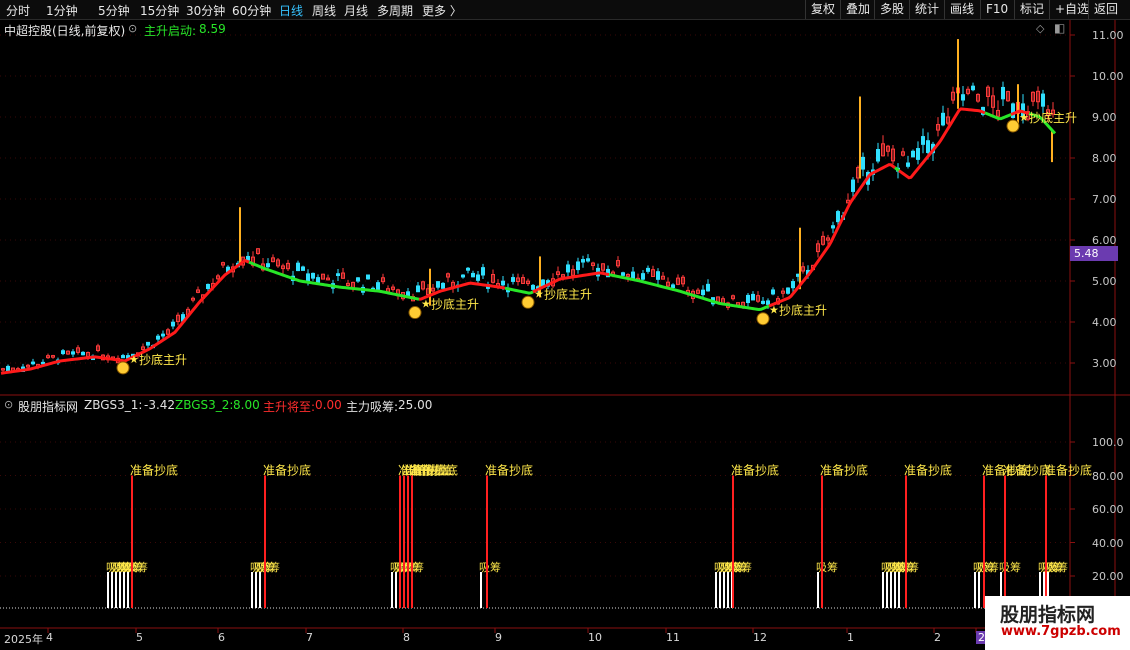  I want to click on x-tick: 1, so click(850, 637).